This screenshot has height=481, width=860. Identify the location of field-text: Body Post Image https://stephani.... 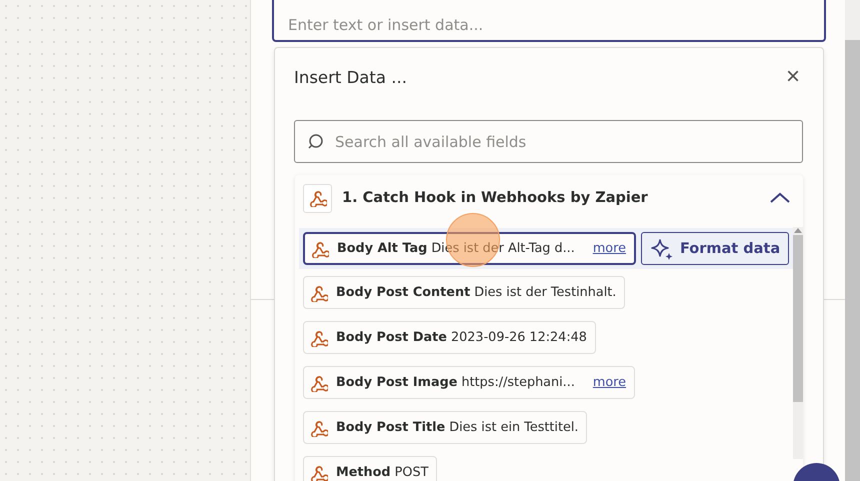
(455, 382).